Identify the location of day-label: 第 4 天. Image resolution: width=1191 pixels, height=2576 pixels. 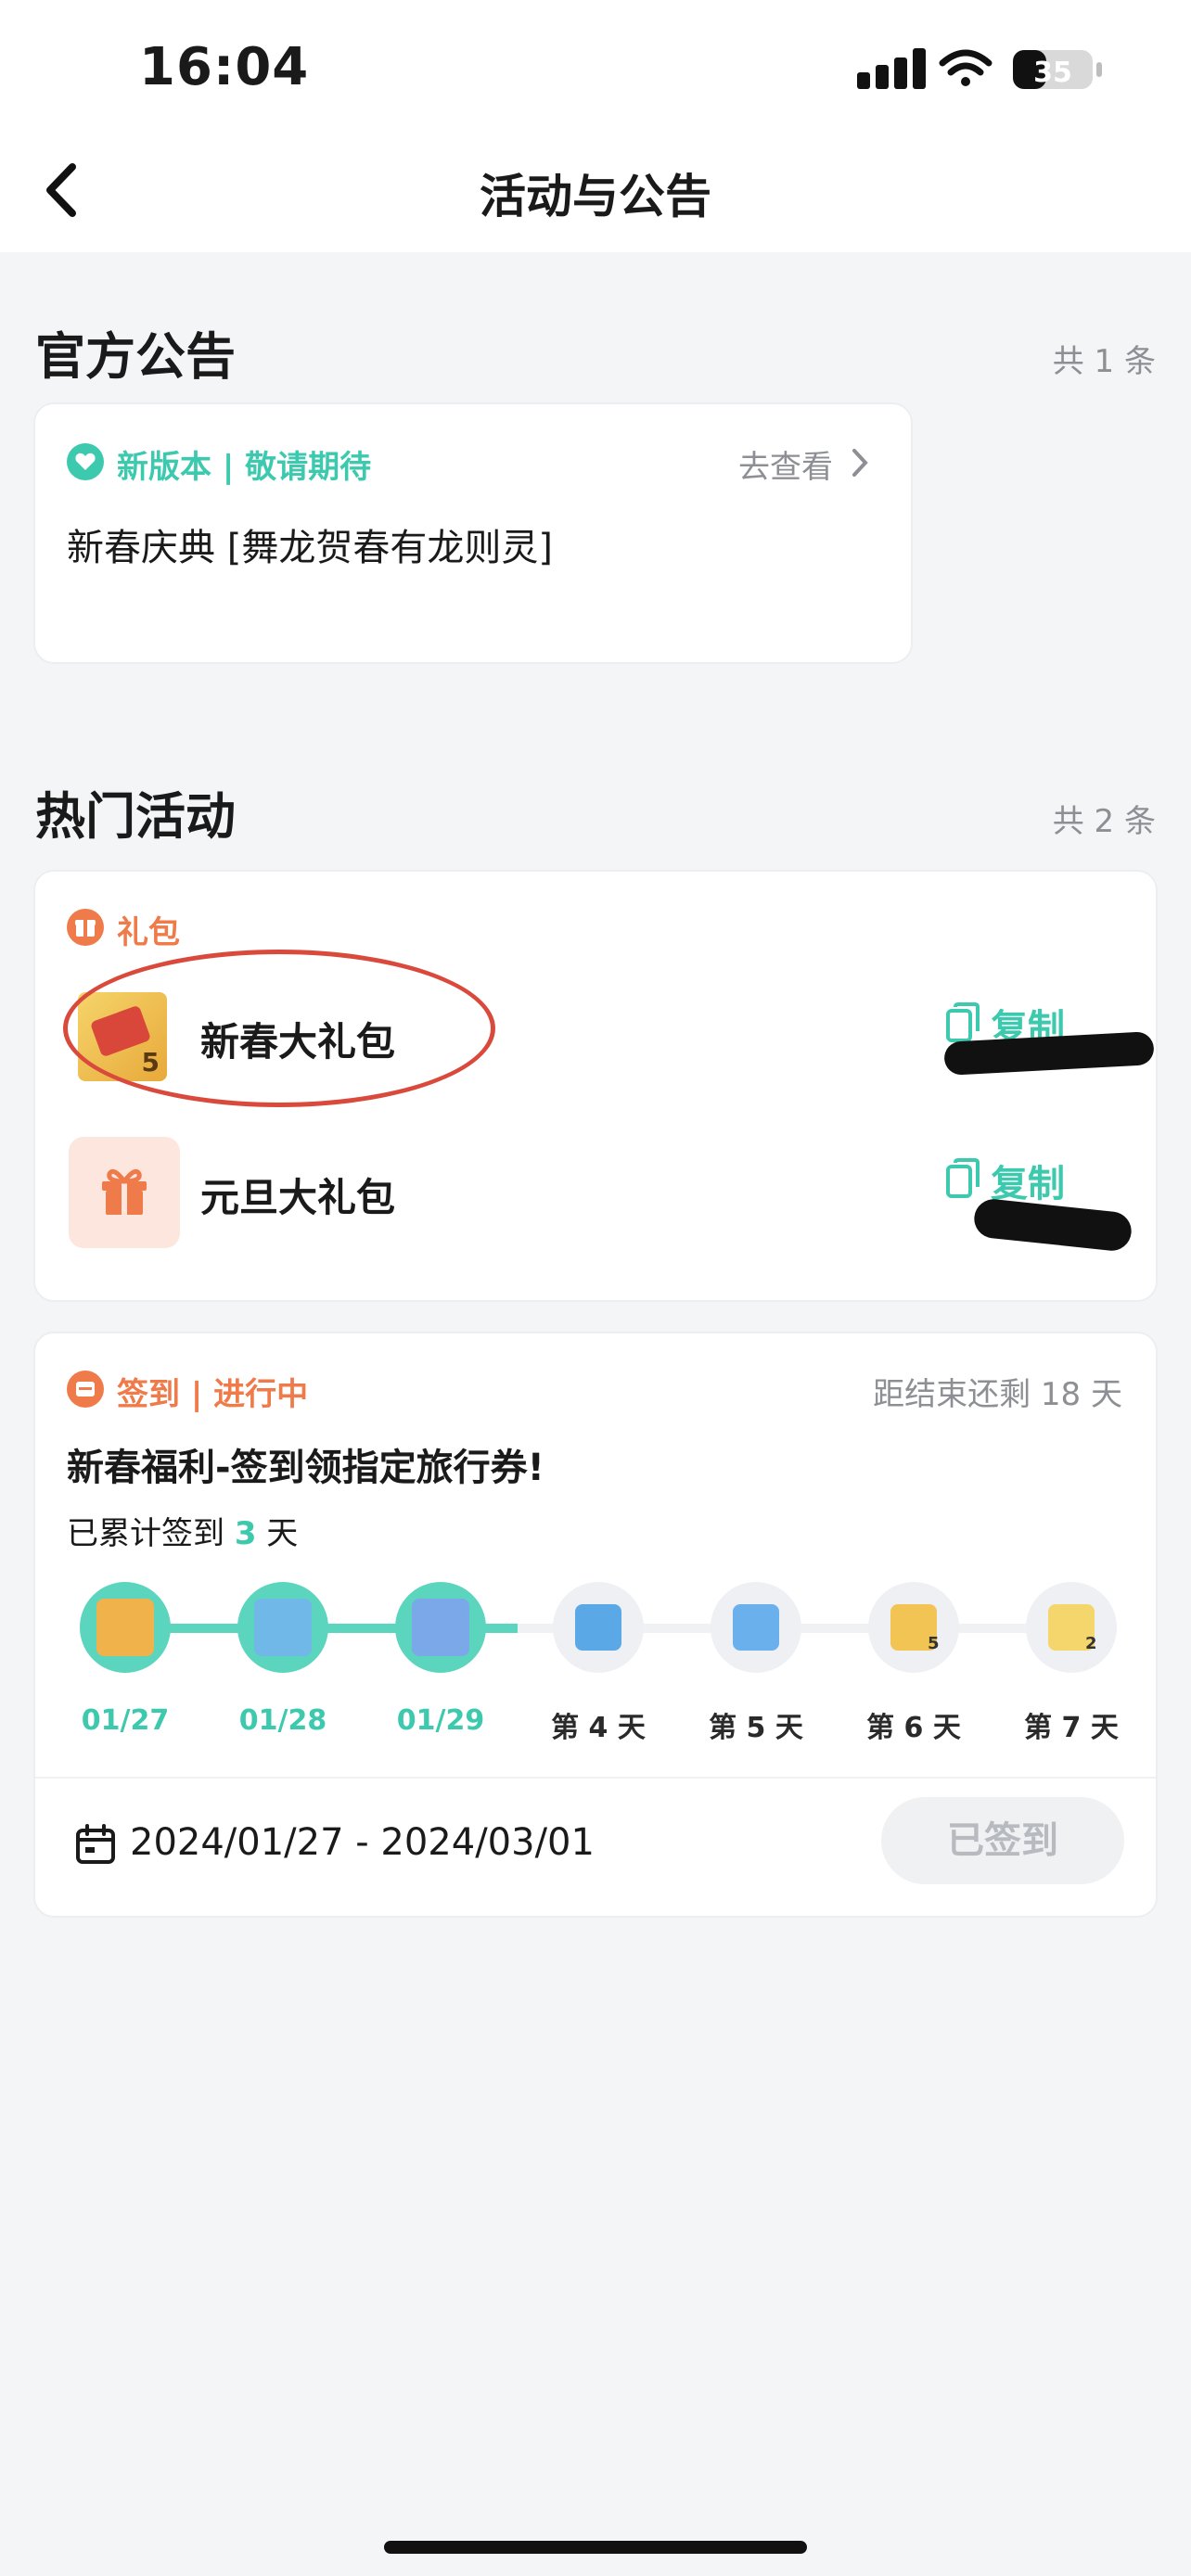
(598, 1728).